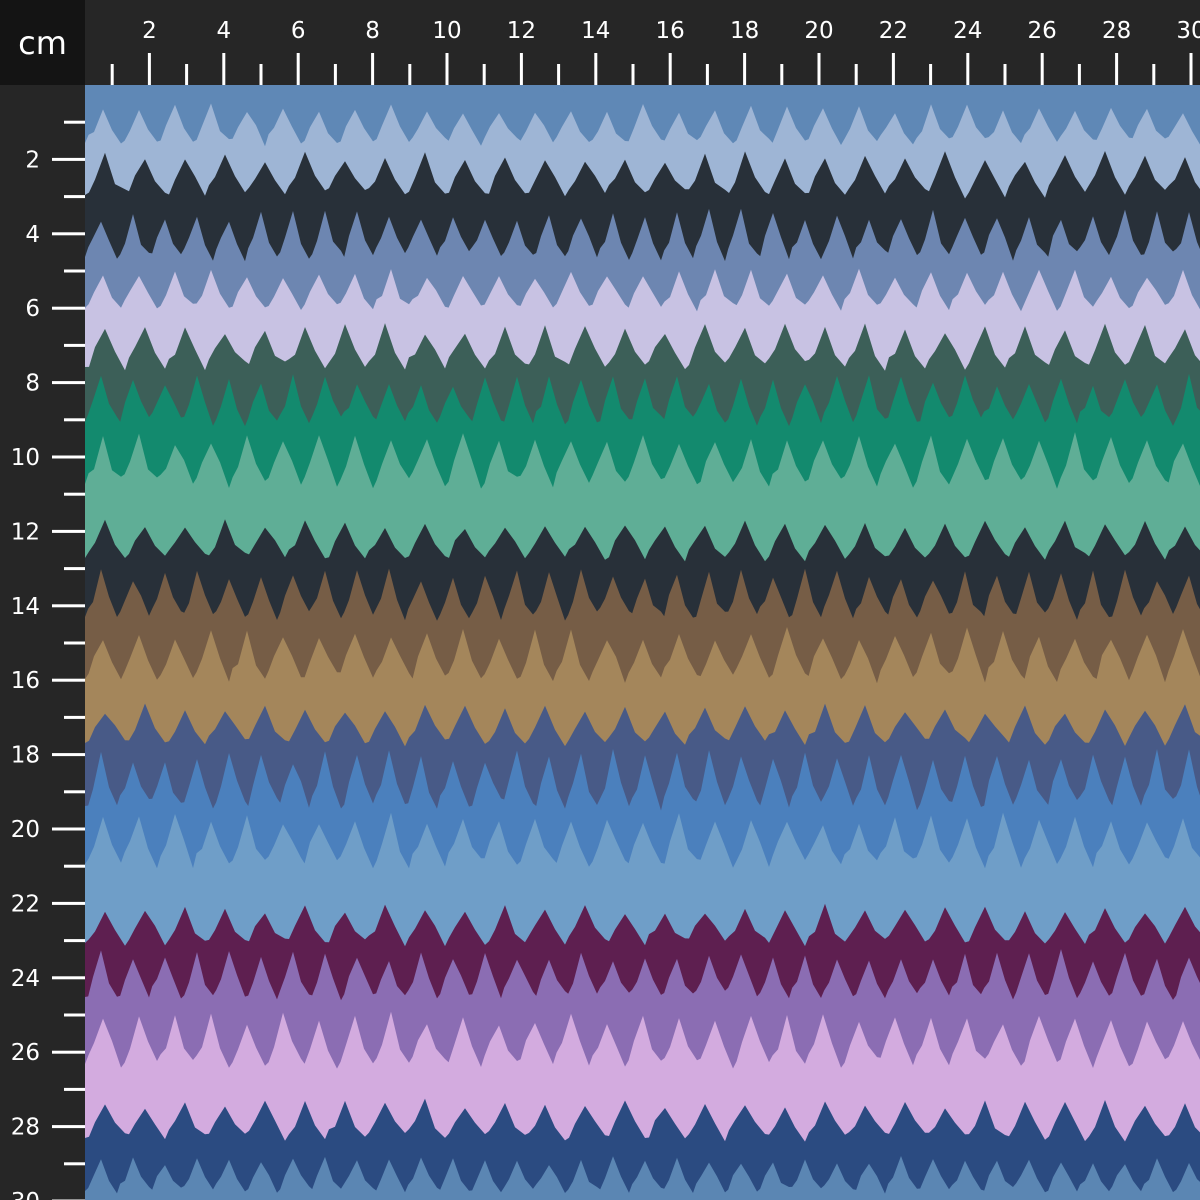 This screenshot has height=1200, width=1200. What do you see at coordinates (670, 31) in the screenshot?
I see `top-ruler-label: 16` at bounding box center [670, 31].